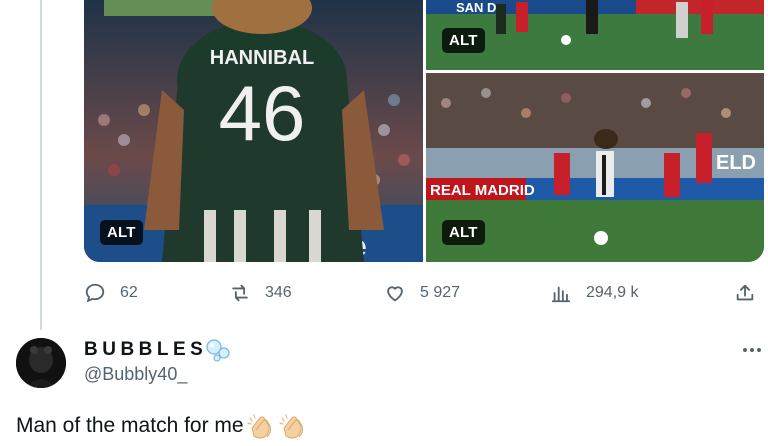  What do you see at coordinates (440, 292) in the screenshot?
I see `like-count: 5 927` at bounding box center [440, 292].